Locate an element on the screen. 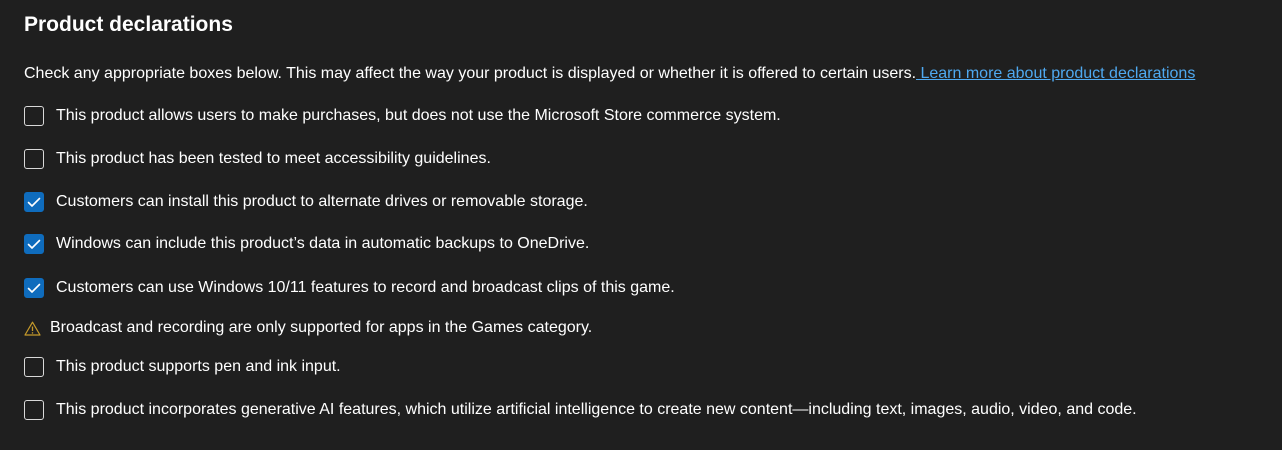 Image resolution: width=1282 pixels, height=450 pixels. section-title: Product declarations is located at coordinates (128, 24).